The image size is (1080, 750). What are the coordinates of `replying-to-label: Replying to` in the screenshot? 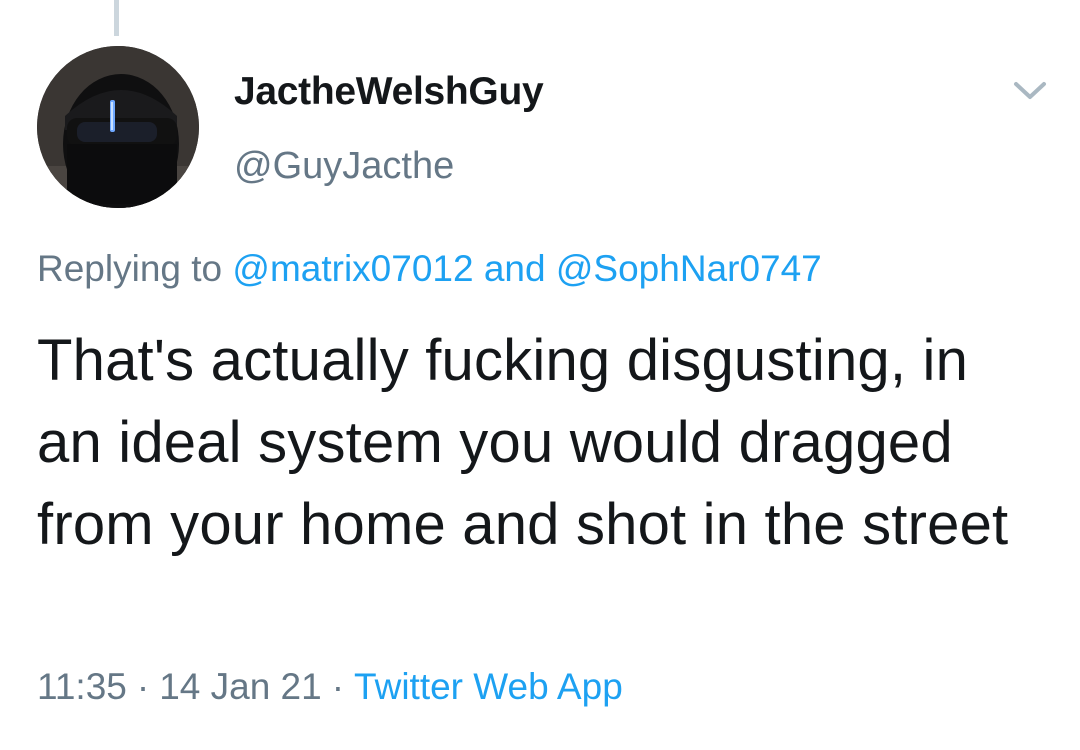 It's located at (130, 268).